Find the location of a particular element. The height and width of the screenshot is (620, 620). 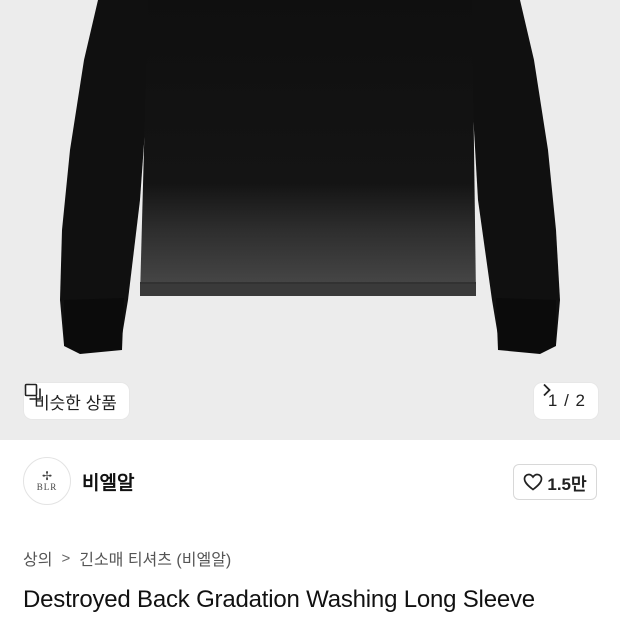

brand-logo: ✢ BLR is located at coordinates (47, 481).